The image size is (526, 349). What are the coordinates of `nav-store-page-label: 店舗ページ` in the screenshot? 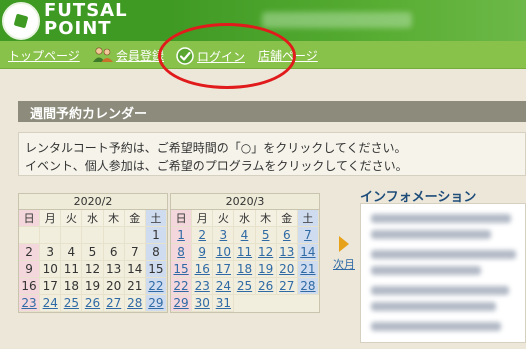 It's located at (288, 56).